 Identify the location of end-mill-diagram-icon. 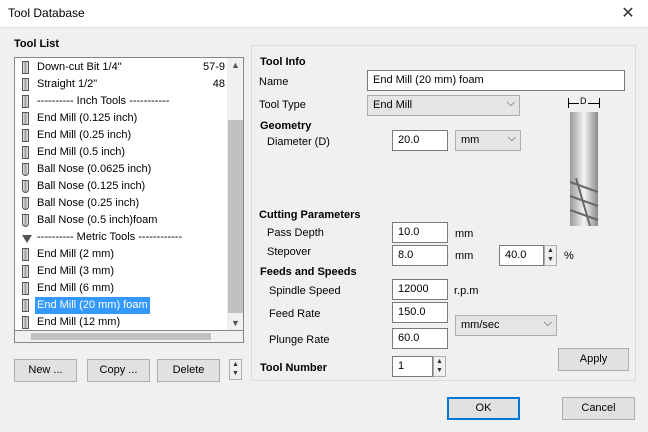
(584, 169).